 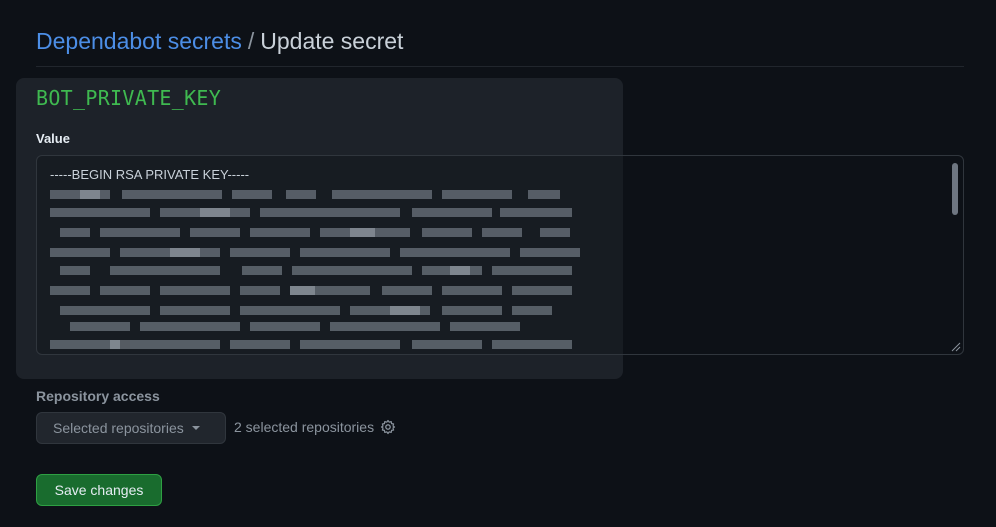 I want to click on repository-access-select: Selected repositories, so click(x=131, y=428).